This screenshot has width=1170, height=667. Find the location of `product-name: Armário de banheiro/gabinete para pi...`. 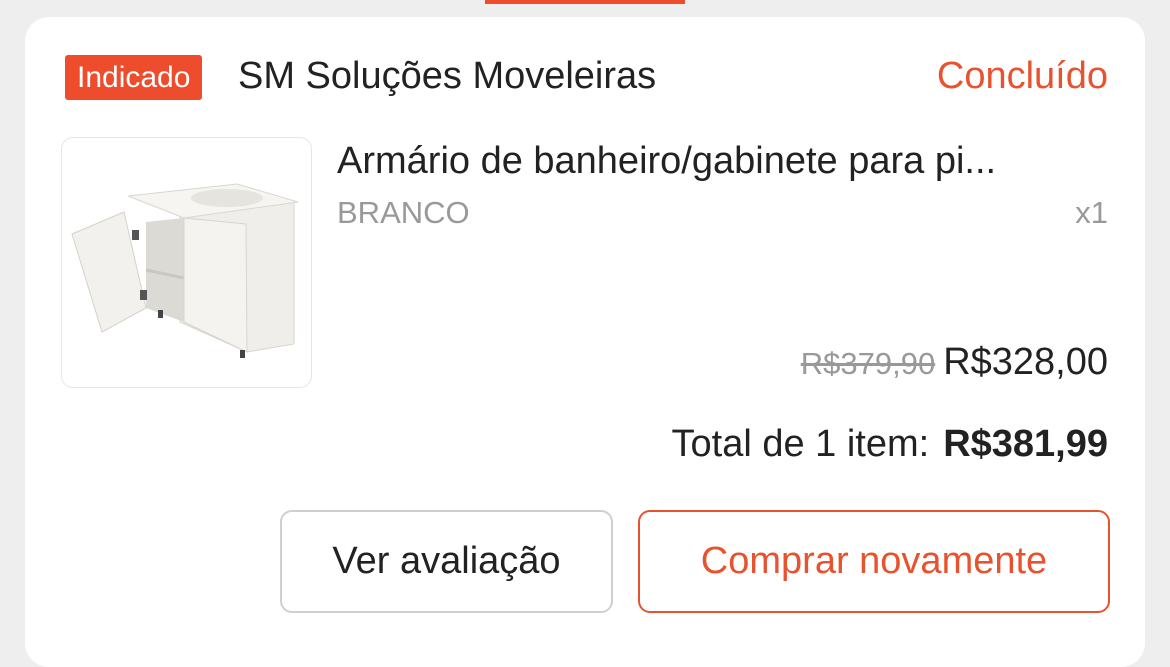

product-name: Armário de banheiro/gabinete para pi... is located at coordinates (727, 161).